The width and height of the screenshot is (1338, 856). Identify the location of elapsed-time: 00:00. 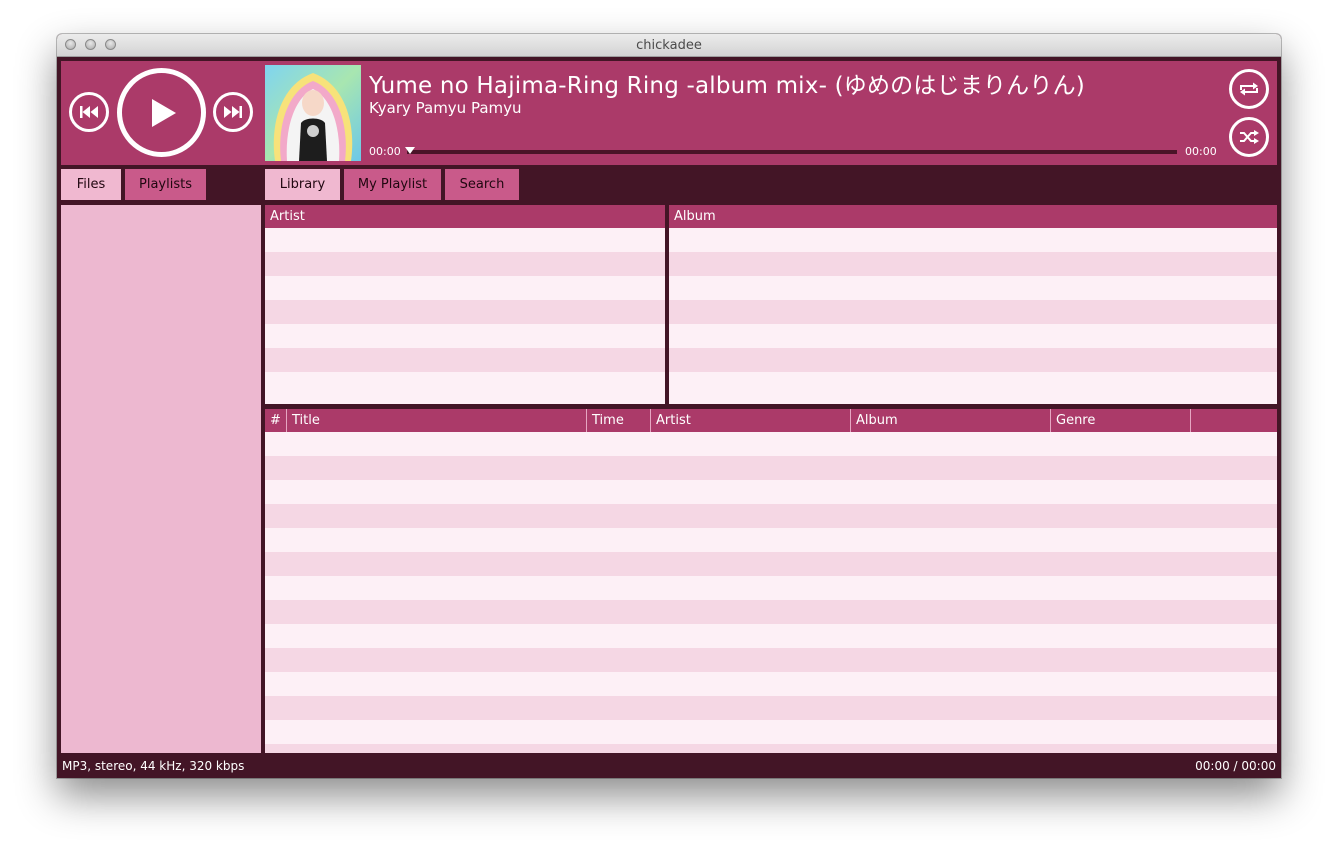
(385, 151).